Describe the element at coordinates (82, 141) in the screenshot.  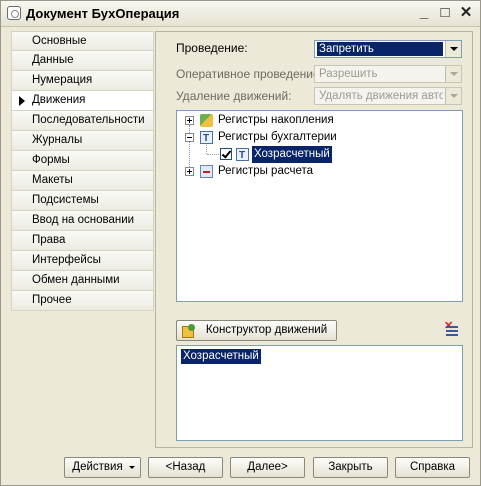
I see `nav-item-journals: Журналы` at that location.